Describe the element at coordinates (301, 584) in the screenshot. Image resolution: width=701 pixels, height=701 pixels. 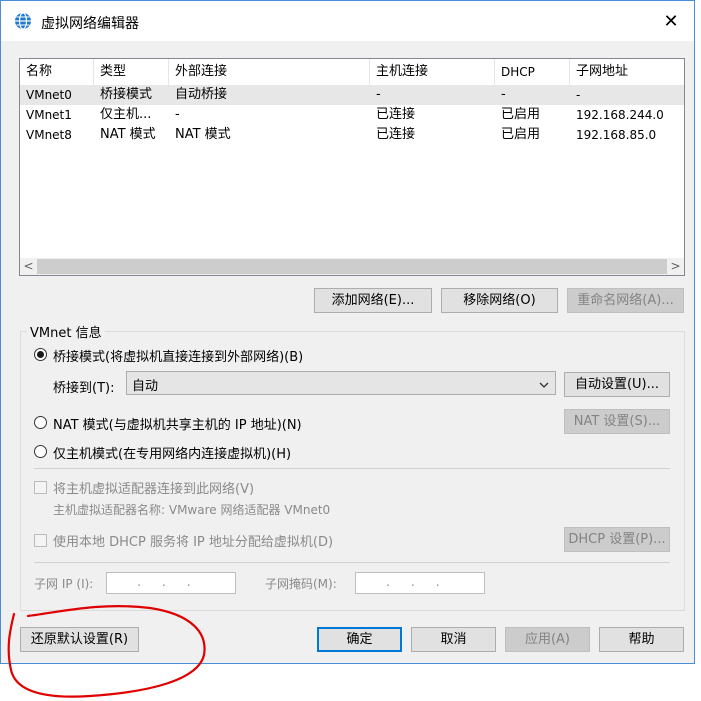
I see `subnet-mask-label: 子网掩码(M):` at that location.